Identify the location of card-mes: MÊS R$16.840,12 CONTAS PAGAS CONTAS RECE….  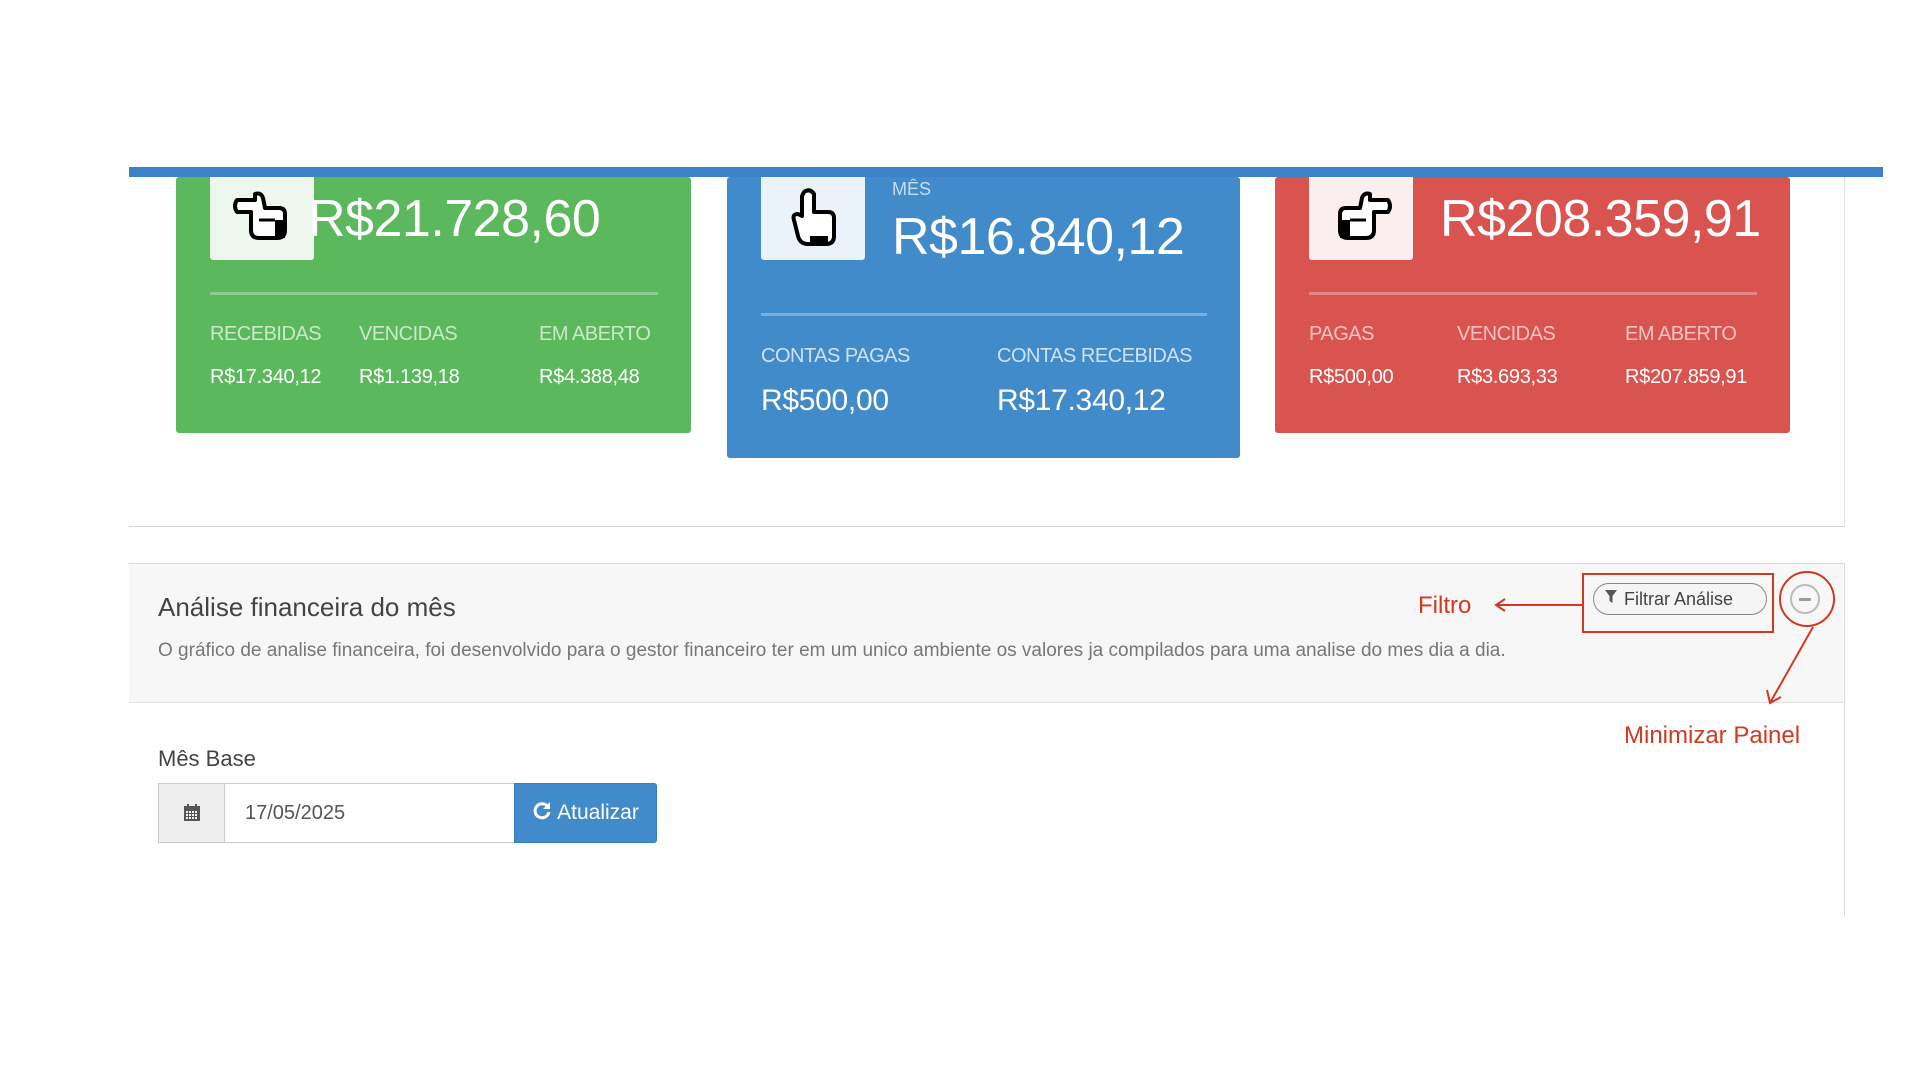
(983, 317).